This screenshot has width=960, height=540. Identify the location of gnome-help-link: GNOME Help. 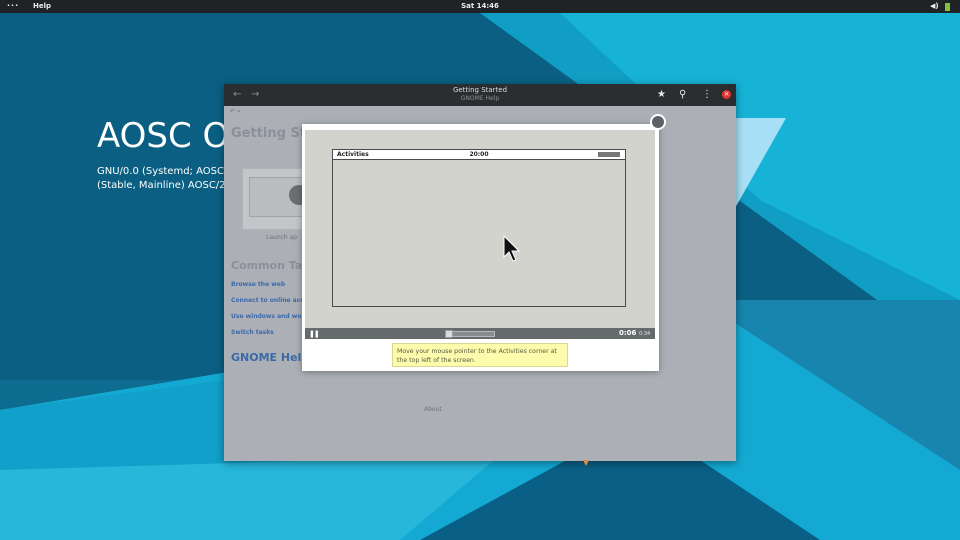
(270, 357).